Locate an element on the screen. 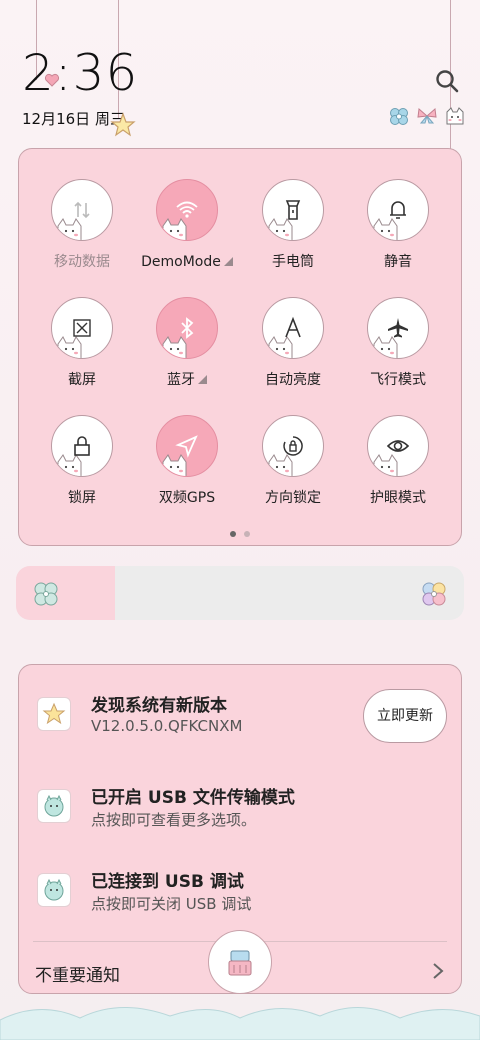 Image resolution: width=480 pixels, height=1040 pixels. tile-gps: 双频GPS is located at coordinates (187, 461).